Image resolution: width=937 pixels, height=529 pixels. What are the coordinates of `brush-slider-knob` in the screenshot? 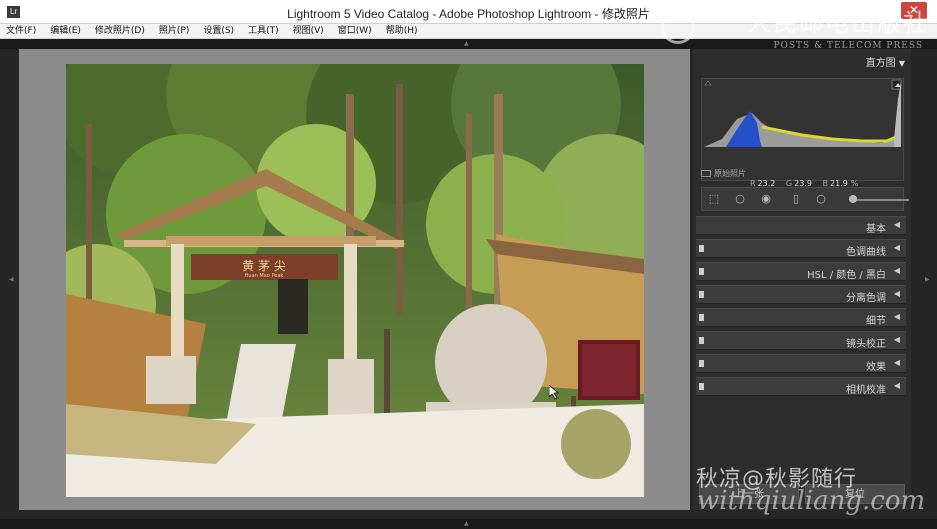 It's located at (853, 199).